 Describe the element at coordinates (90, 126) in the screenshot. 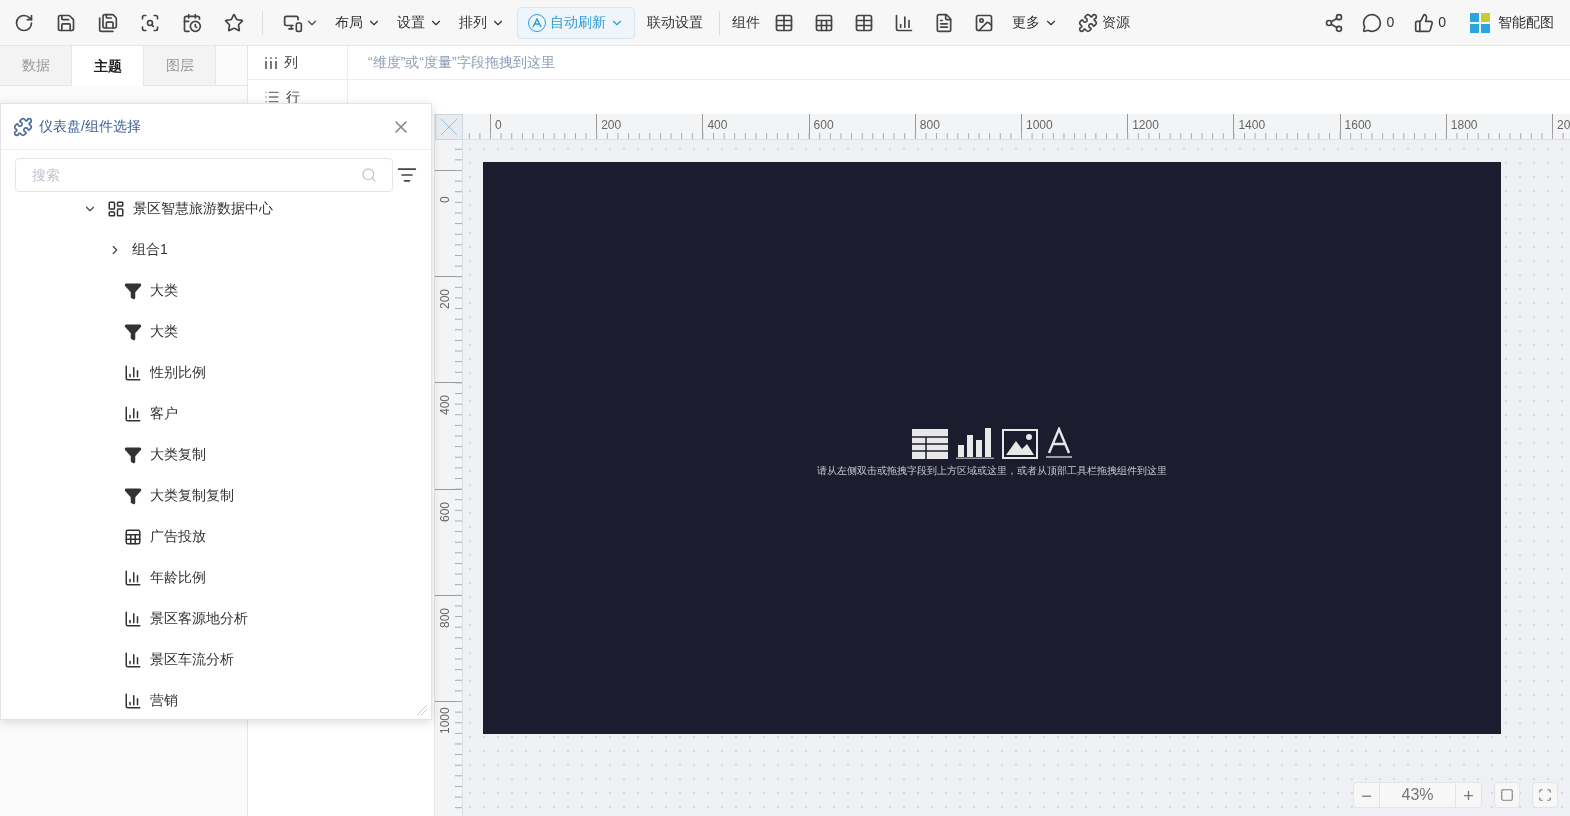

I see `panel-title: 仪表盘/组件选择` at that location.